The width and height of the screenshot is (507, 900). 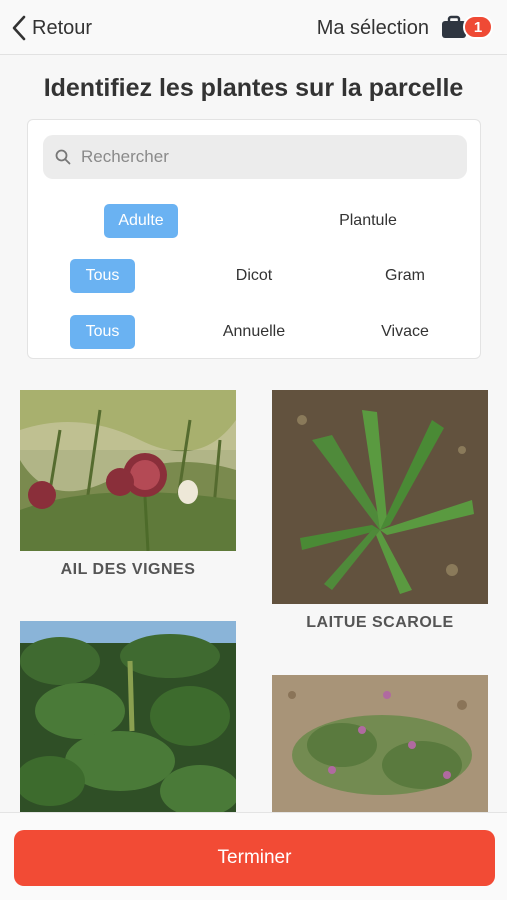 I want to click on footer: Terminer, so click(x=253, y=856).